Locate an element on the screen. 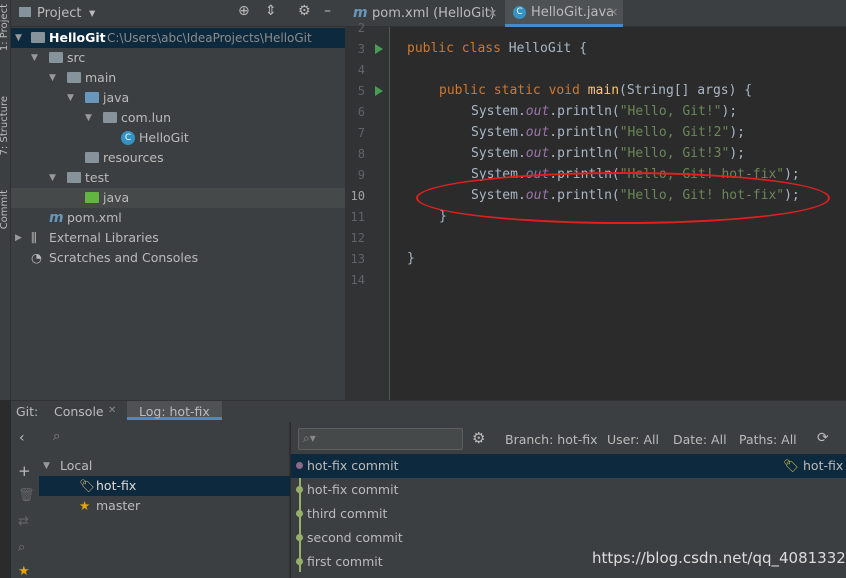 The image size is (846, 578). code-line-13: } is located at coordinates (411, 258).